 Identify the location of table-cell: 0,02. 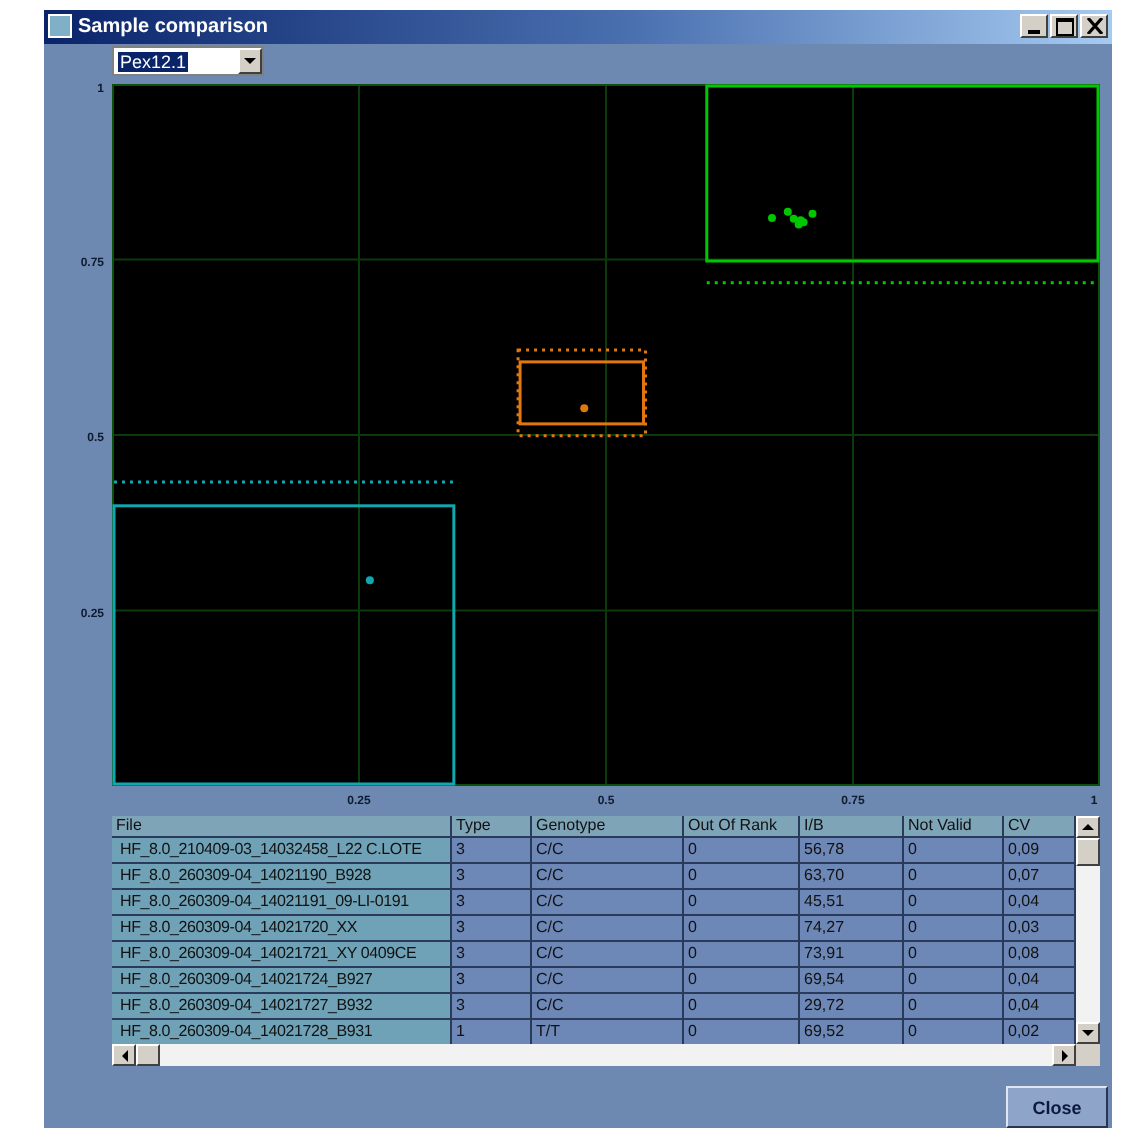
(1040, 1032).